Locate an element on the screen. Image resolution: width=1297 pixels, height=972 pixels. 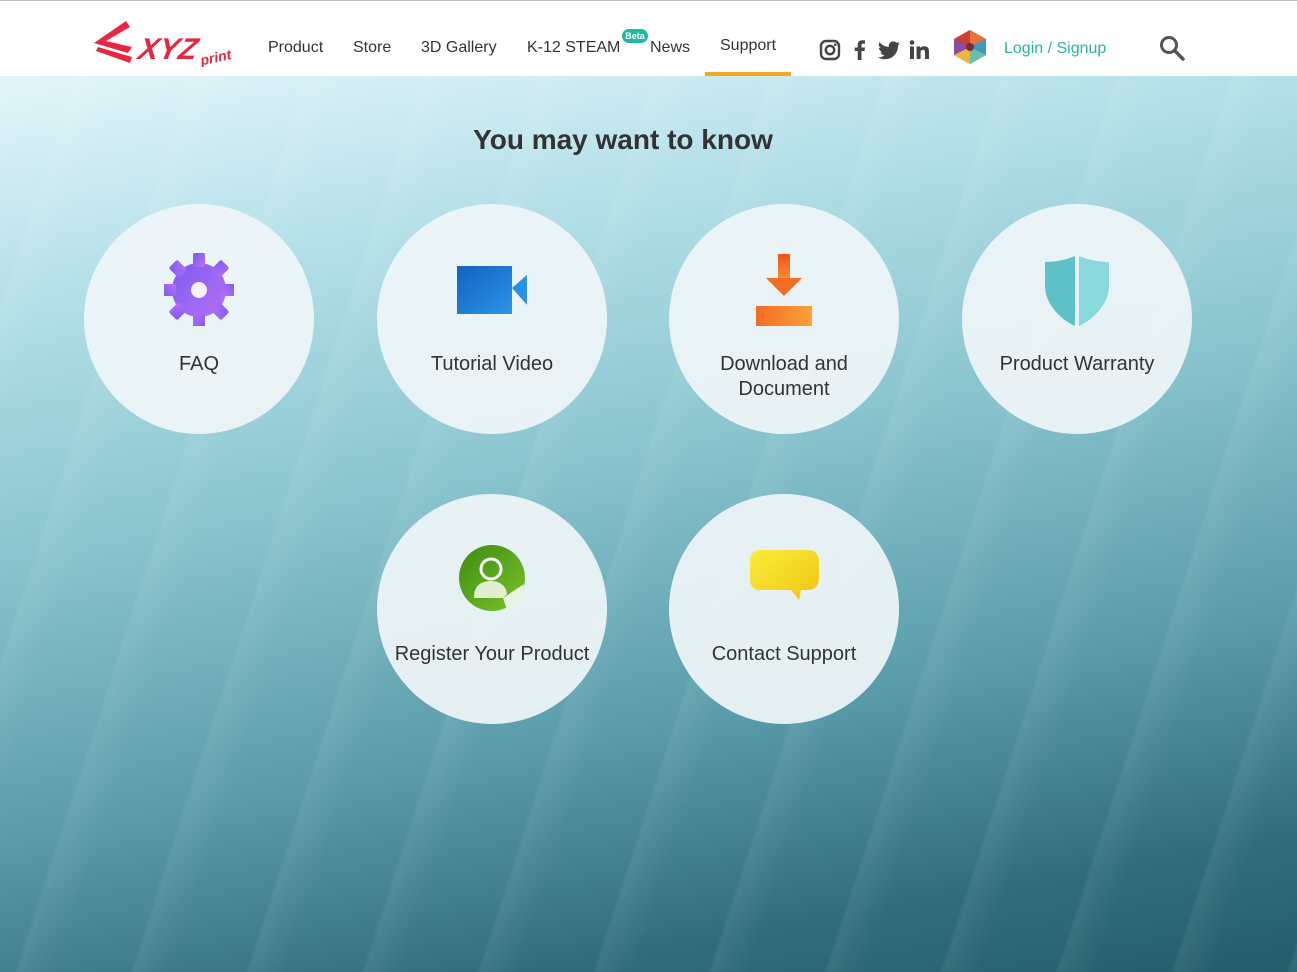
search-icon is located at coordinates (1172, 48).